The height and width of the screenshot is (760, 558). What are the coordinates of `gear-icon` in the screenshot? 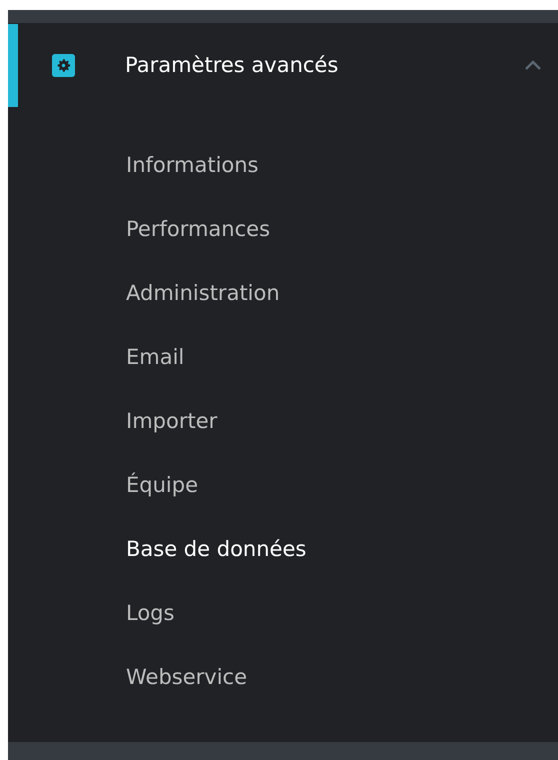 It's located at (63, 65).